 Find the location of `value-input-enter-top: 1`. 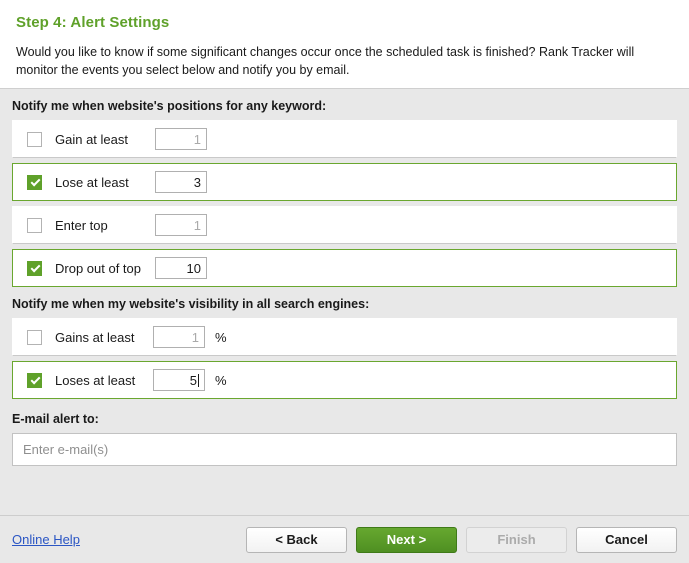

value-input-enter-top: 1 is located at coordinates (181, 225).